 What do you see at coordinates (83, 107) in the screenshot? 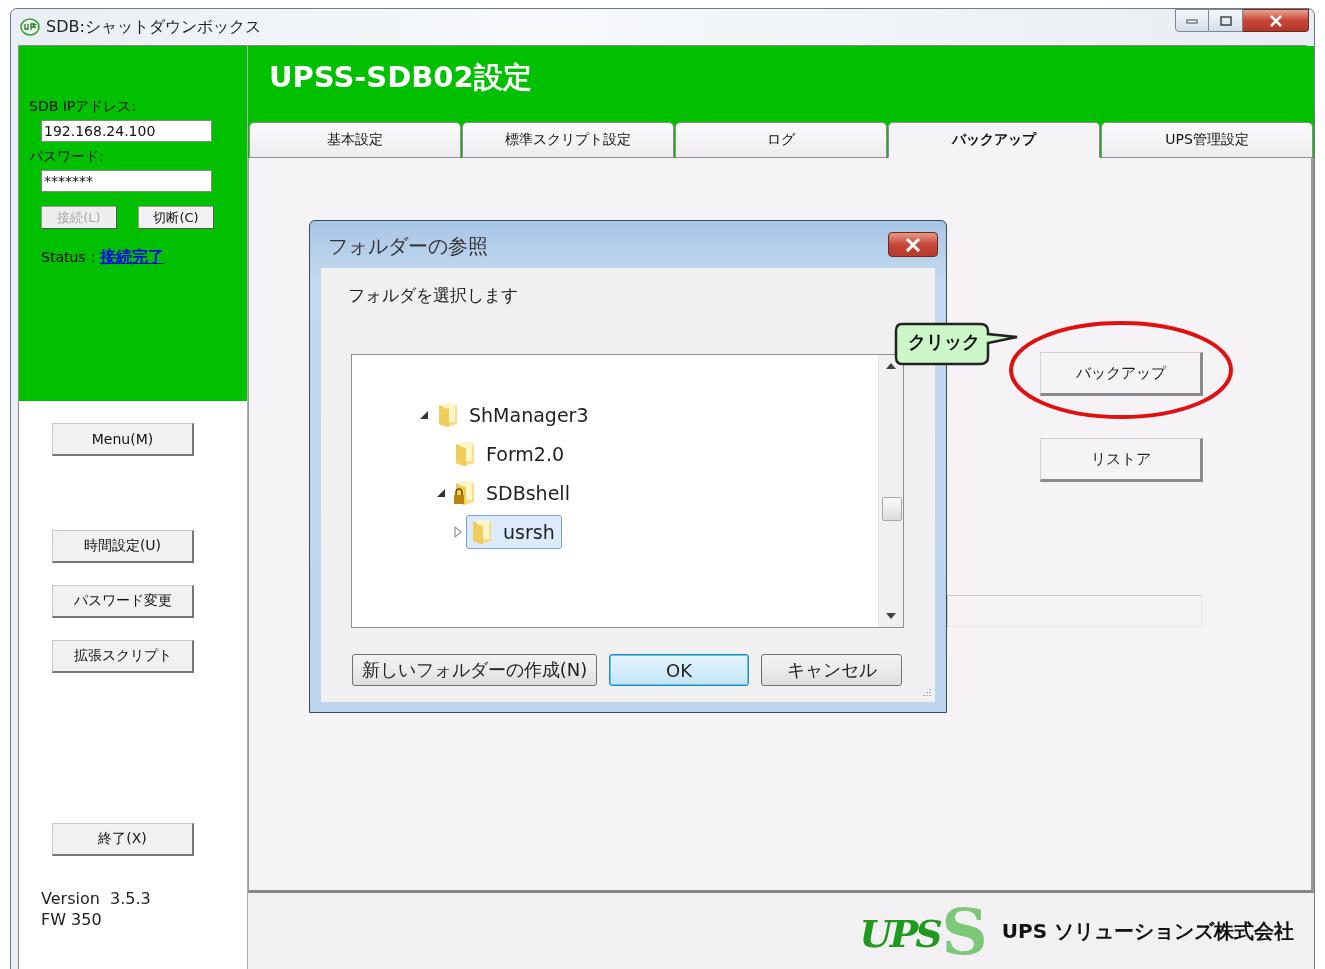
I see `field-label: SDB IPアドレス:` at bounding box center [83, 107].